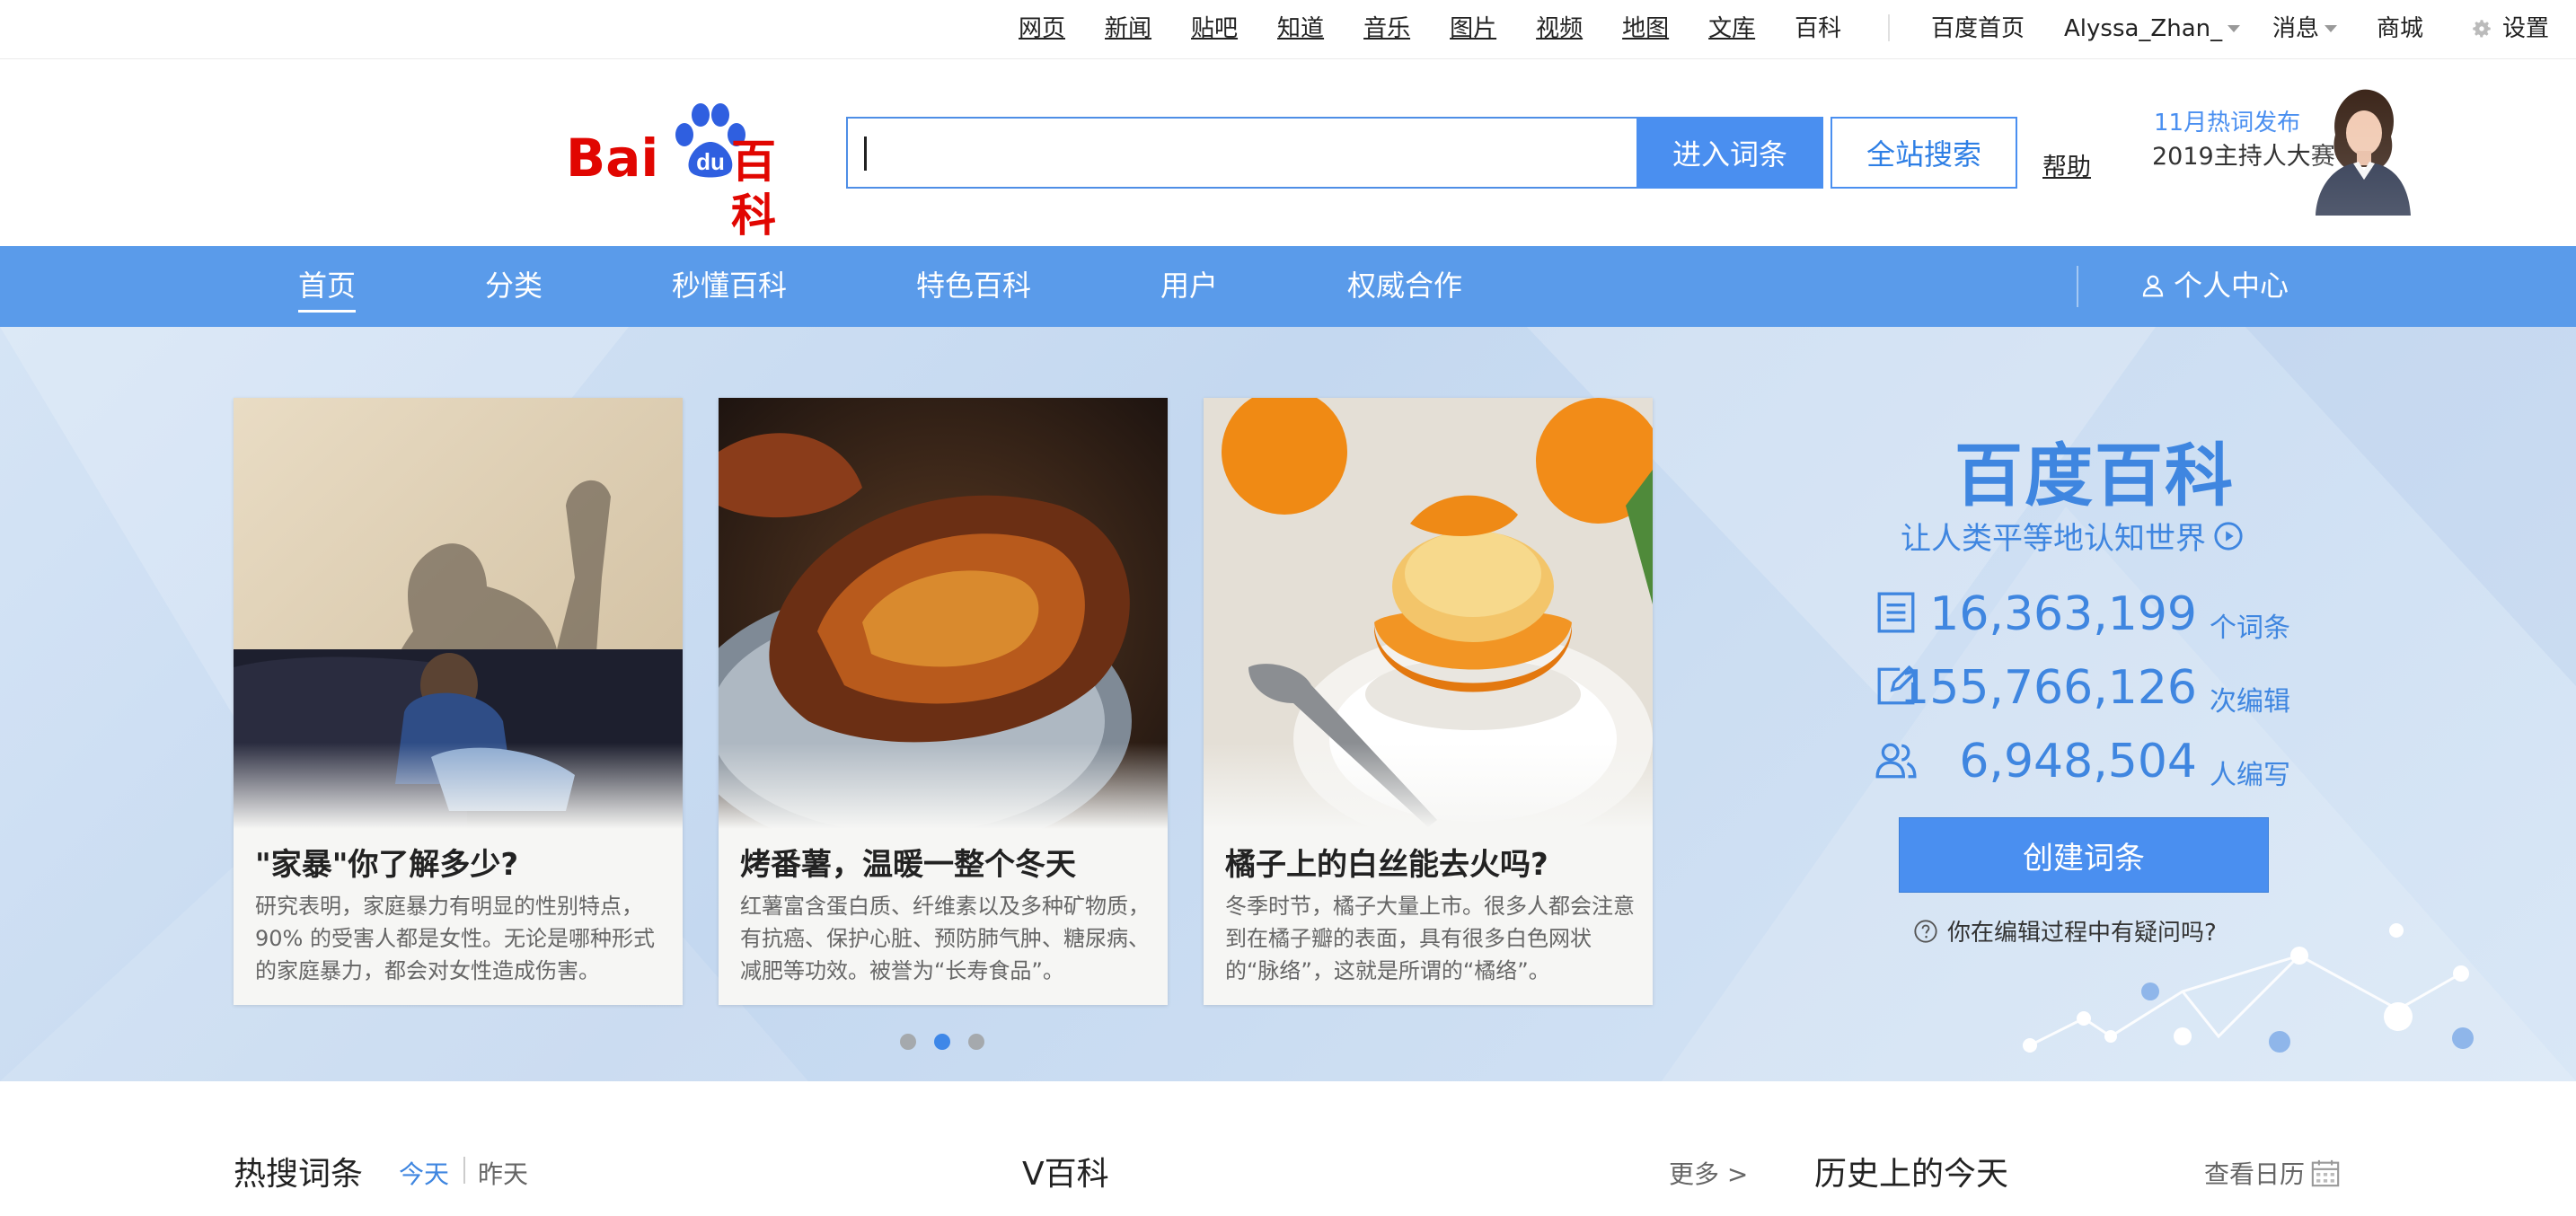 This screenshot has height=1216, width=2576. What do you see at coordinates (327, 290) in the screenshot?
I see `nav-home: 首页` at bounding box center [327, 290].